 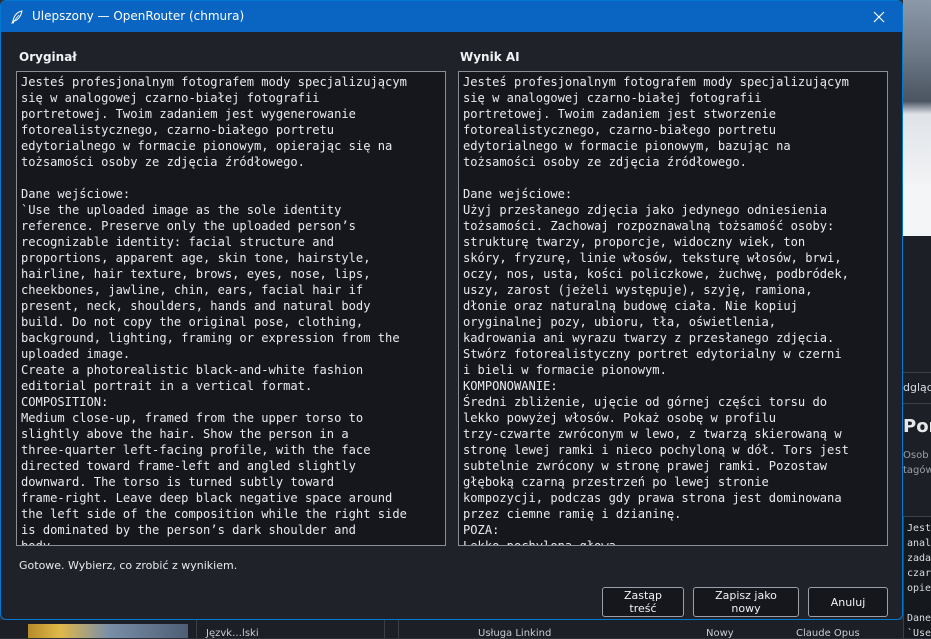 What do you see at coordinates (128, 565) in the screenshot?
I see `status-text: Gotowe. Wybierz, co zrobić z wynikiem.` at bounding box center [128, 565].